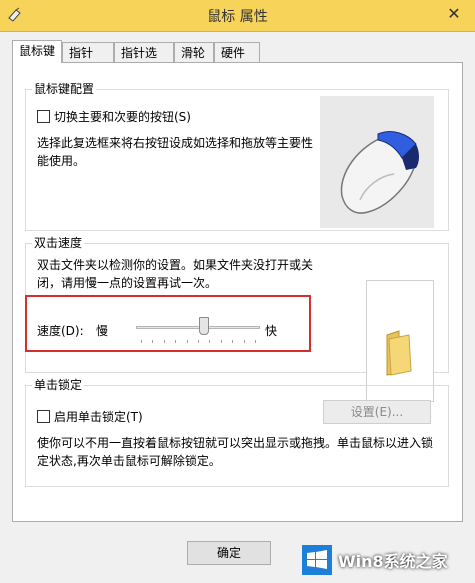 This screenshot has height=583, width=475. What do you see at coordinates (194, 52) in the screenshot?
I see `tab-wheel: 滑轮` at bounding box center [194, 52].